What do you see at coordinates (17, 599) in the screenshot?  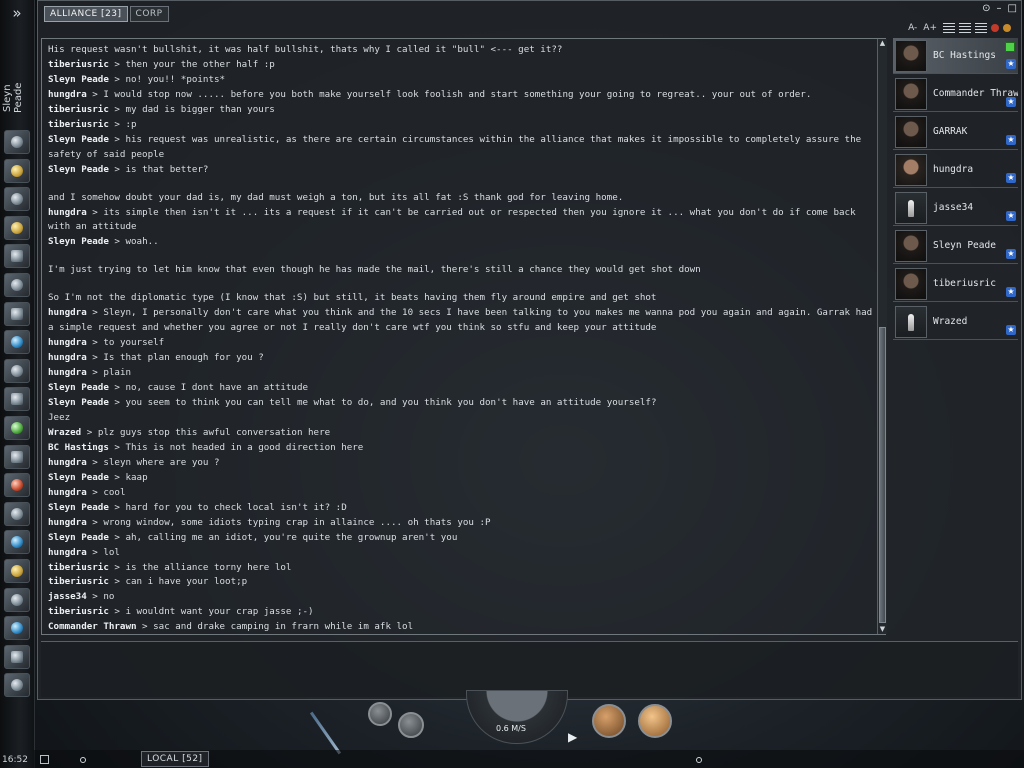 I see `jukebox-icon` at bounding box center [17, 599].